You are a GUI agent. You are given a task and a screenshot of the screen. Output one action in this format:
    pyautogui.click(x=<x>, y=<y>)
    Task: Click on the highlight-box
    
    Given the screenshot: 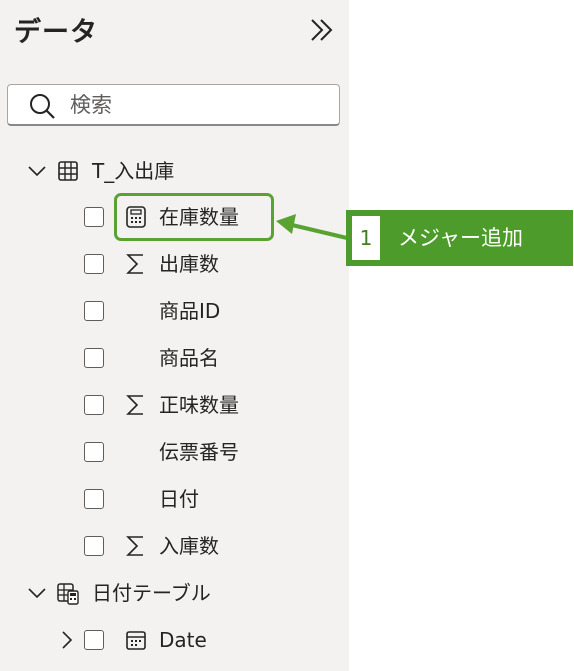 What is the action you would take?
    pyautogui.click(x=194, y=217)
    